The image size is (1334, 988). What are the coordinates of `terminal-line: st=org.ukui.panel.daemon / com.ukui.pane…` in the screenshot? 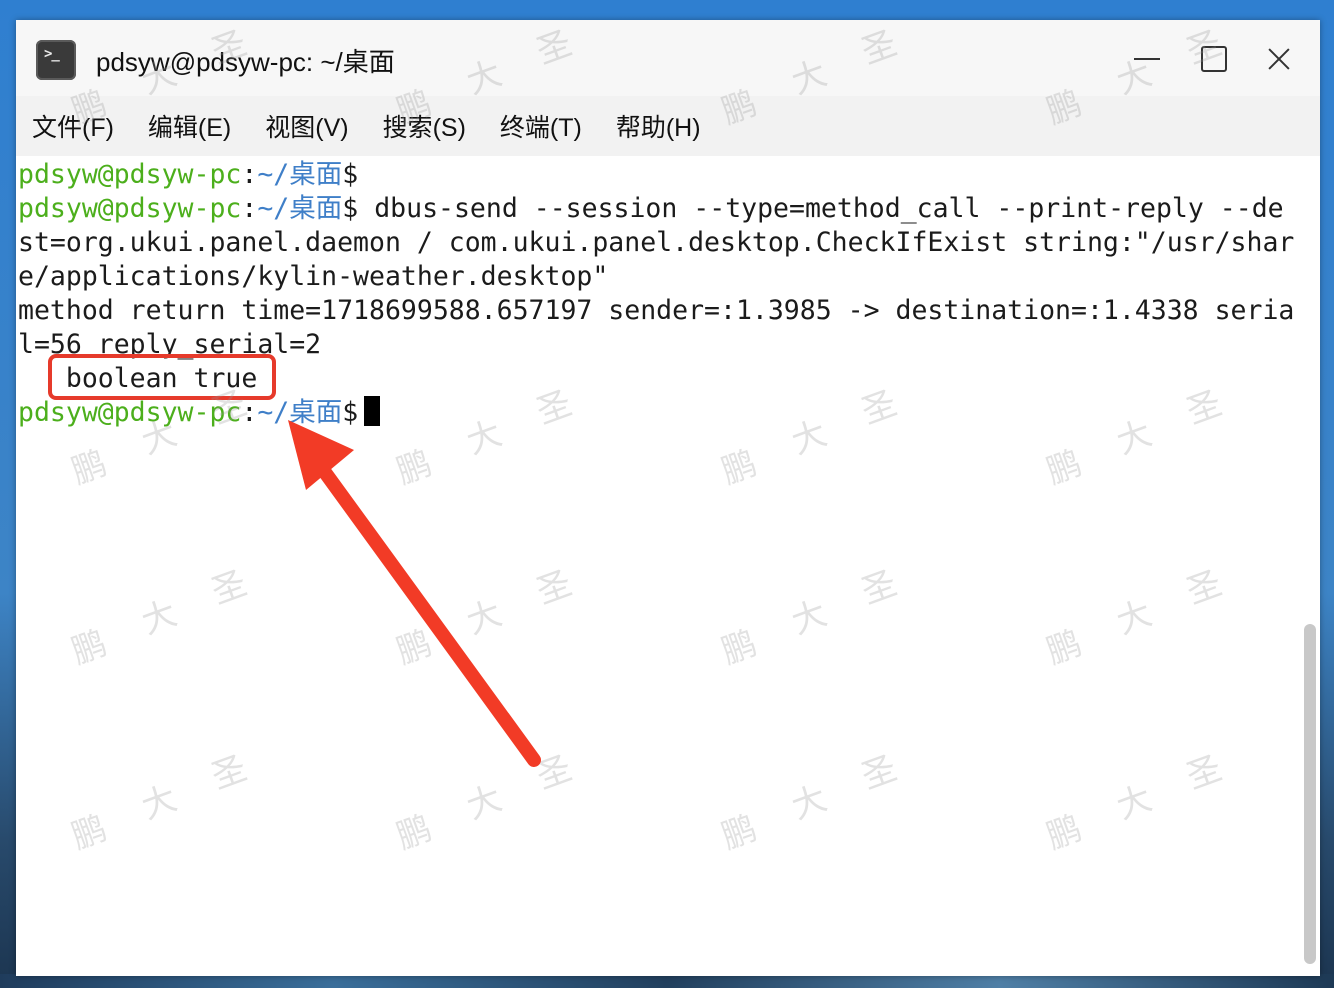 It's located at (656, 242).